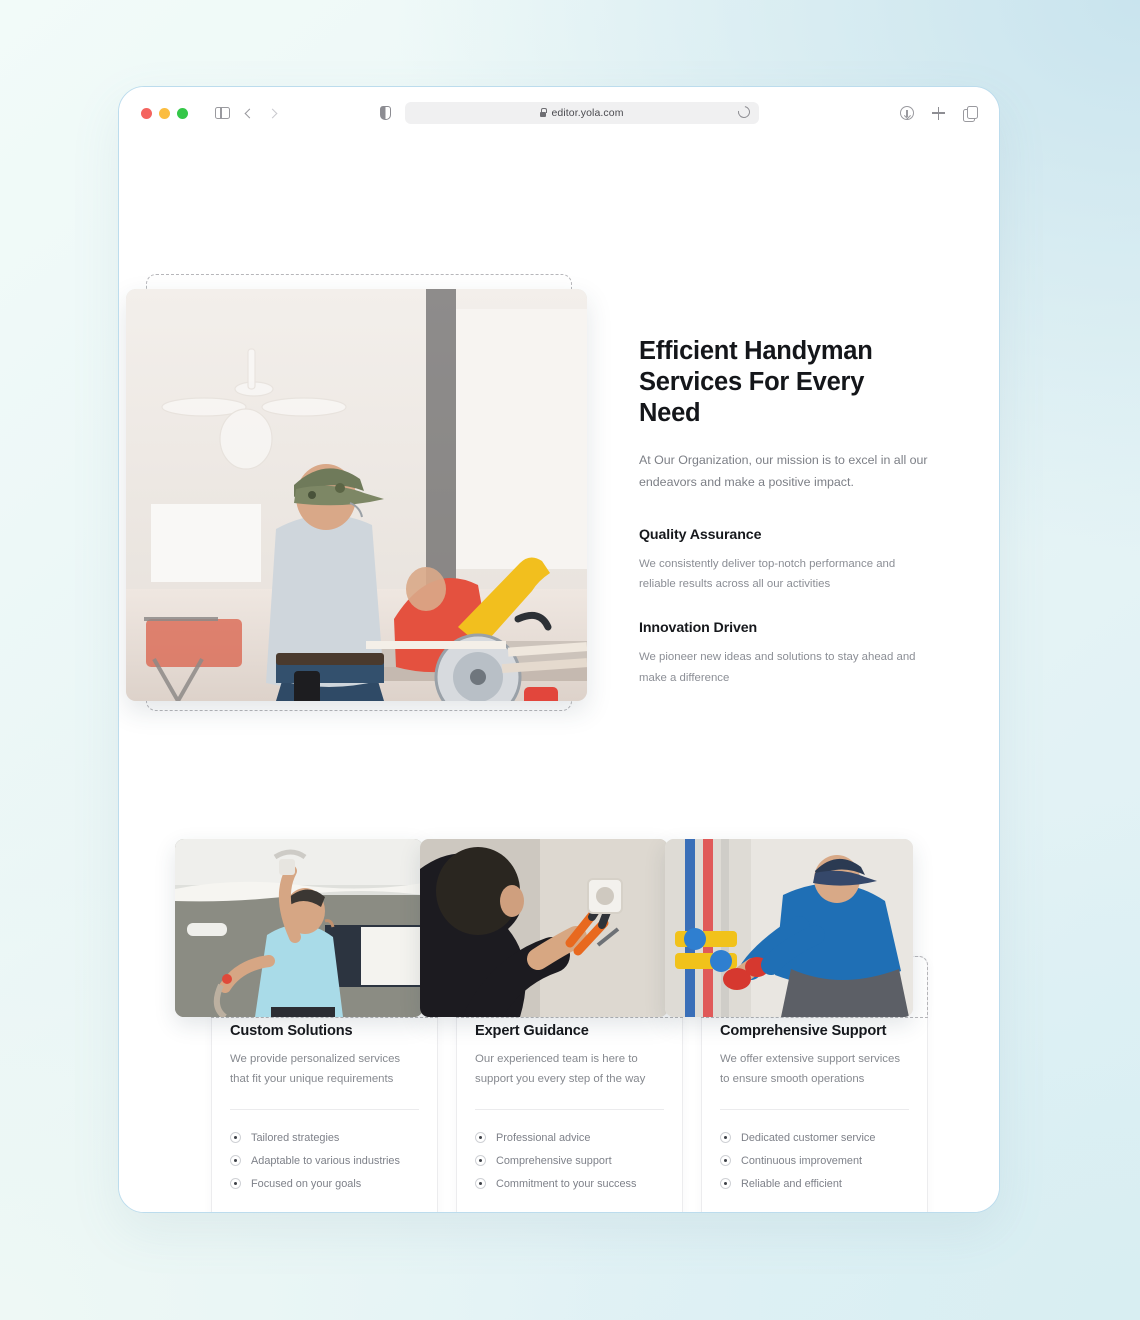 This screenshot has height=1320, width=1140. Describe the element at coordinates (700, 534) in the screenshot. I see `feature-title: Quality Assurance` at that location.